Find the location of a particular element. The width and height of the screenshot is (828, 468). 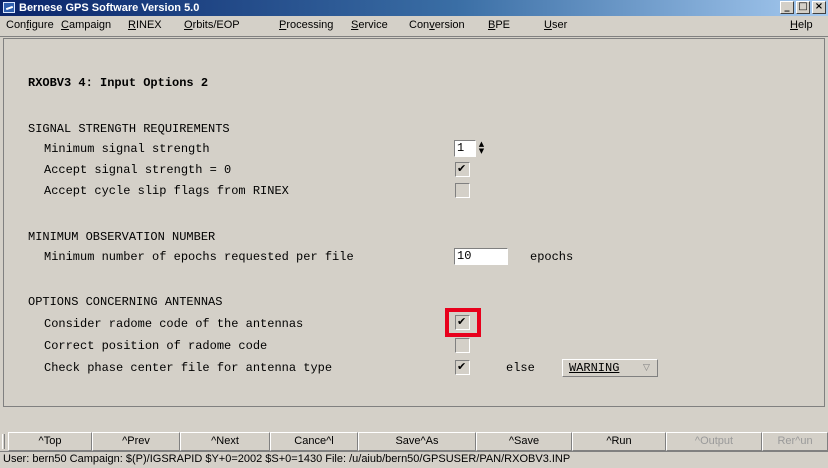

grip-handle is located at coordinates (3, 441).